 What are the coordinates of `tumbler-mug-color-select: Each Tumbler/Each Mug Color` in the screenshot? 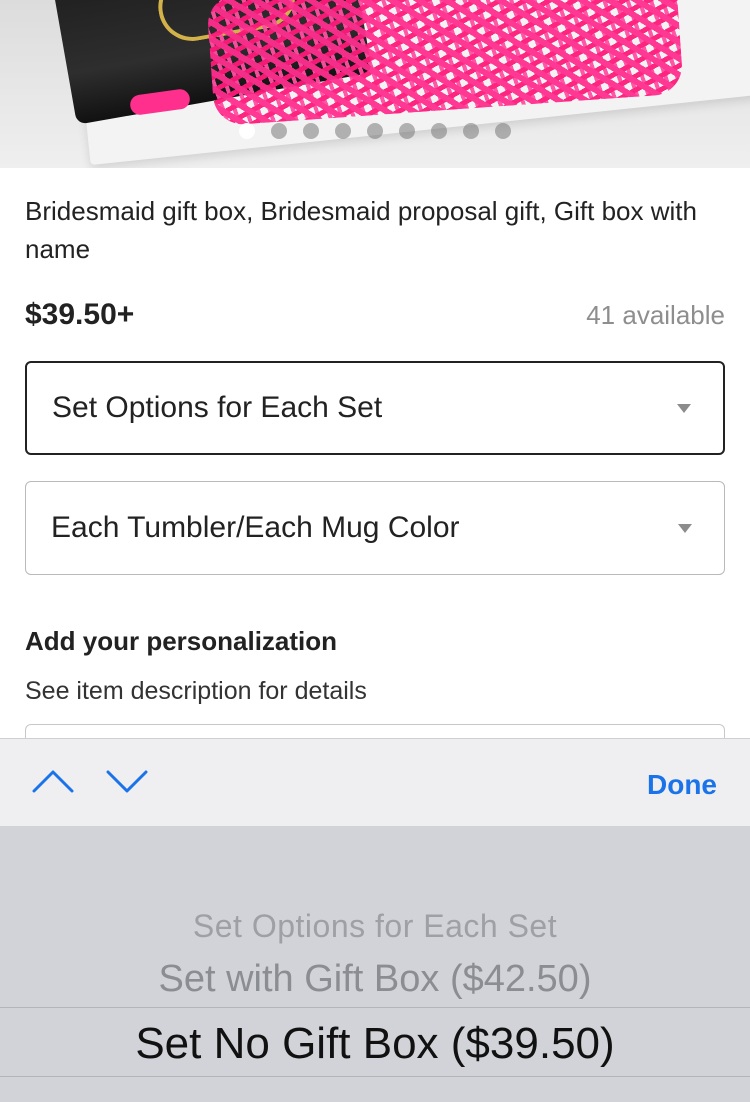 It's located at (375, 528).